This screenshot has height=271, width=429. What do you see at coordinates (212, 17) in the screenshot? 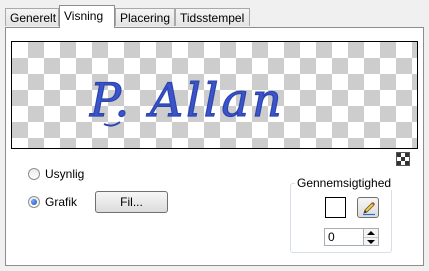
I see `tab-tidsstempel: Tidsstempel` at bounding box center [212, 17].